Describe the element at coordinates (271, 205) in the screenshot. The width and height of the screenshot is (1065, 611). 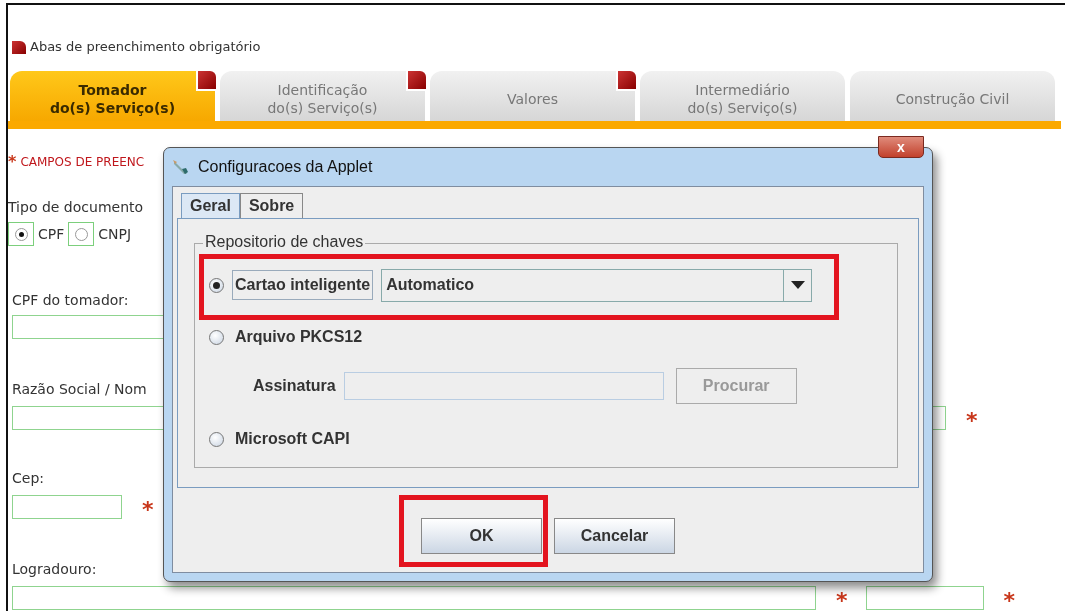
I see `tab: Sobre` at that location.